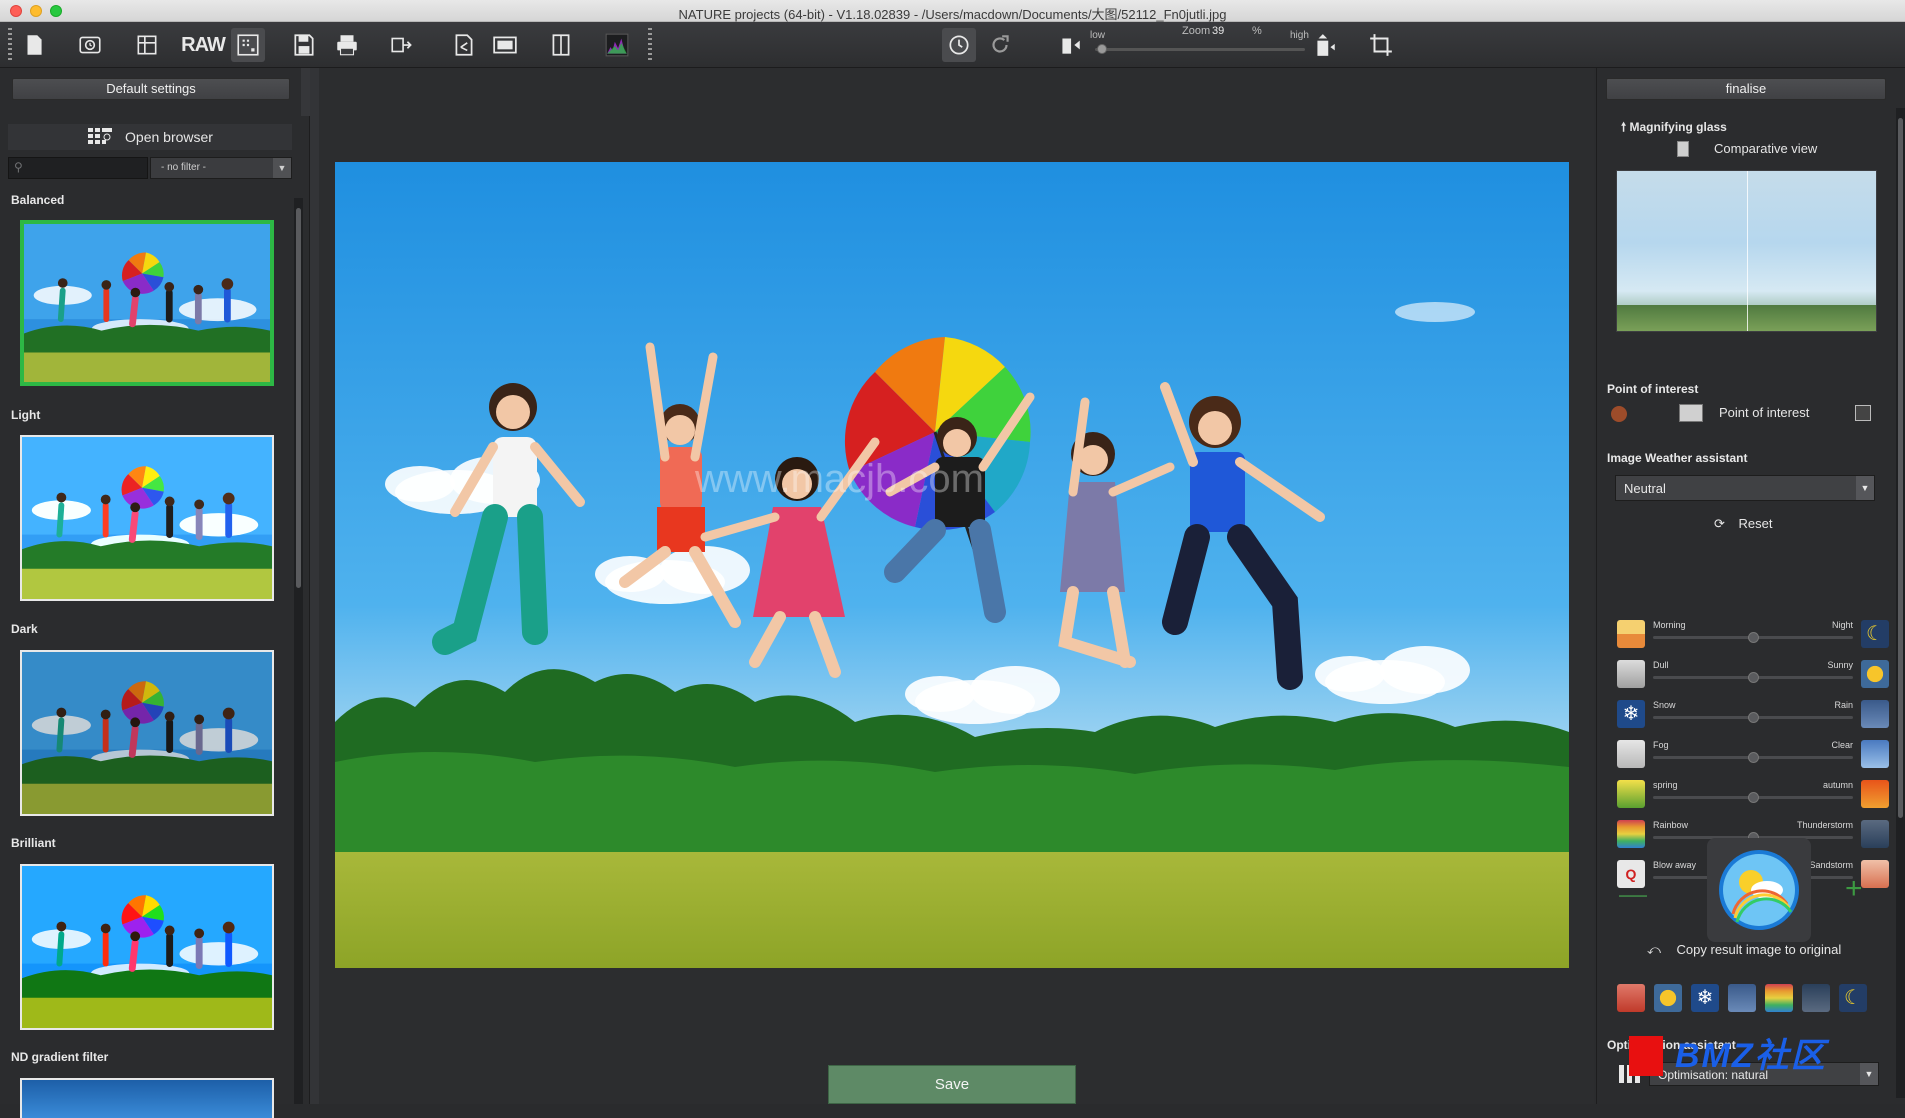 This screenshot has height=1118, width=1905. I want to click on preset-thumbnail-brilliant, so click(147, 947).